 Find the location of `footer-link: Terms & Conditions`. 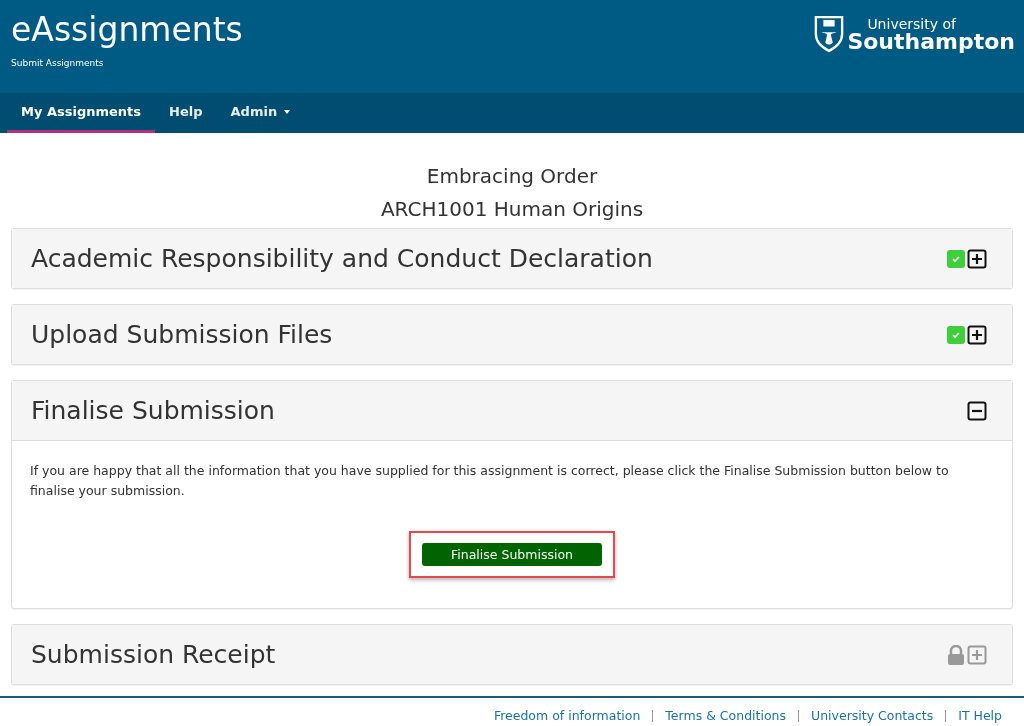

footer-link: Terms & Conditions is located at coordinates (725, 716).